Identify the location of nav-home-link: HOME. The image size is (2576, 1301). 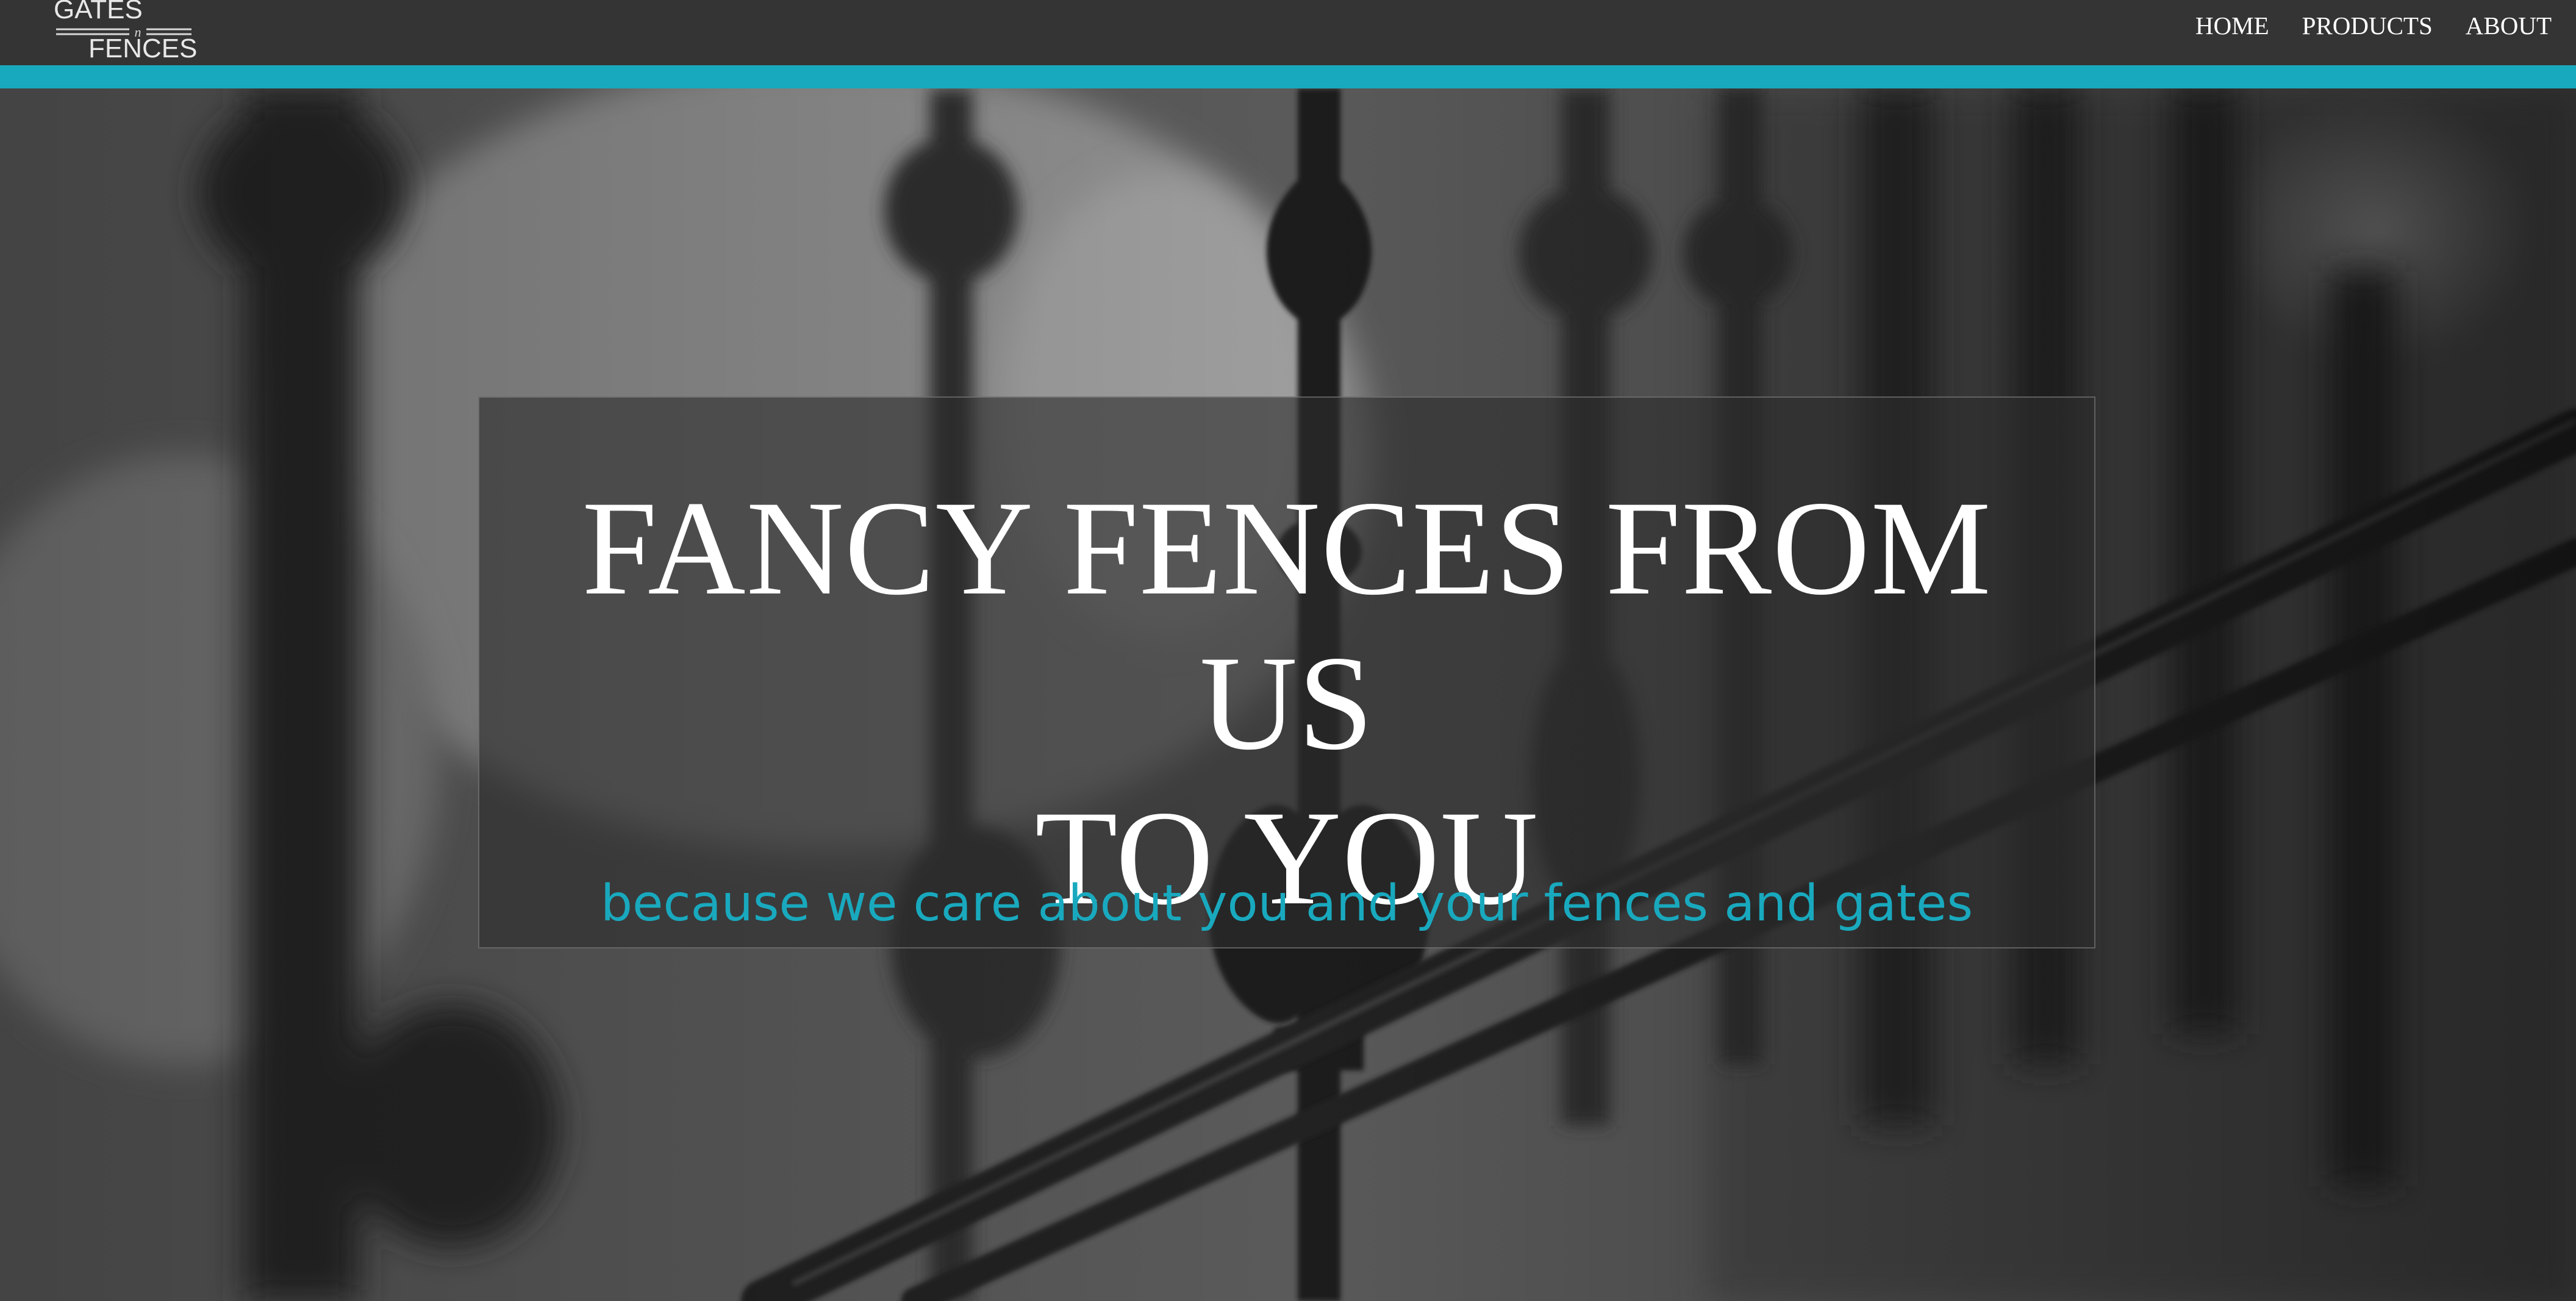
(2232, 25).